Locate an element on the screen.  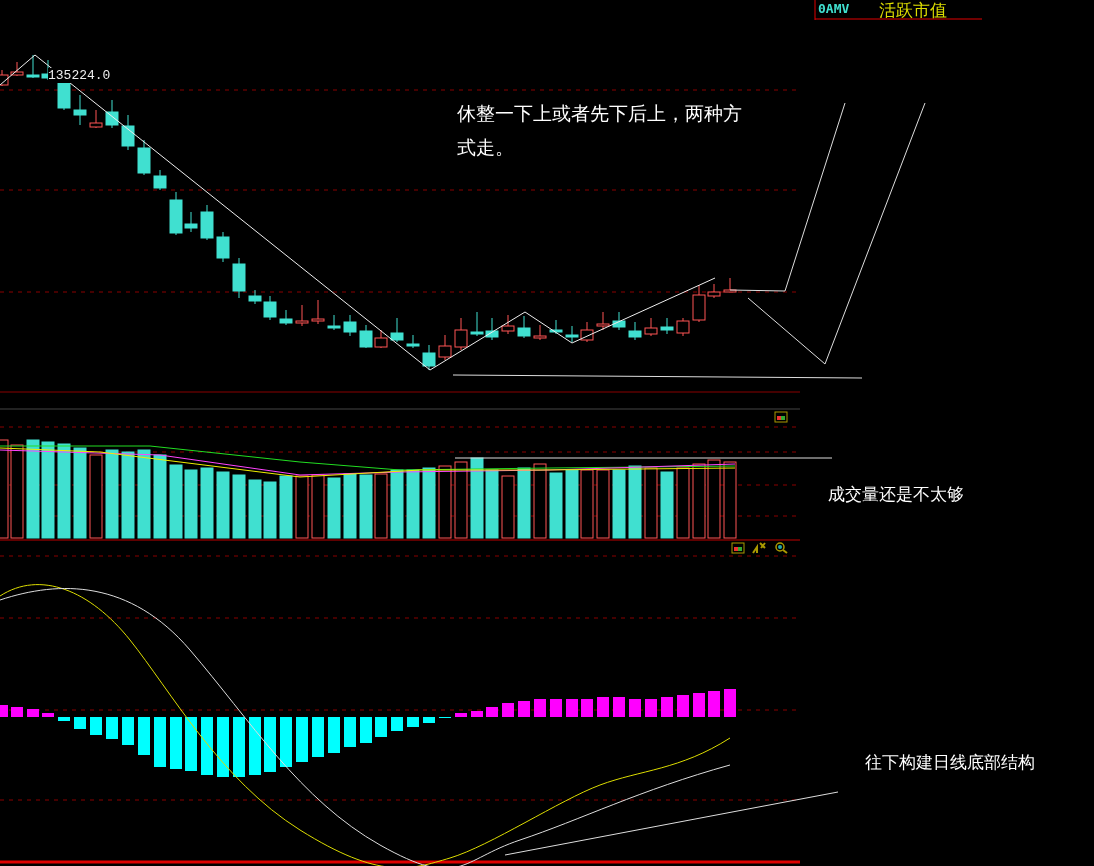
magnifier-icon is located at coordinates (781, 548).